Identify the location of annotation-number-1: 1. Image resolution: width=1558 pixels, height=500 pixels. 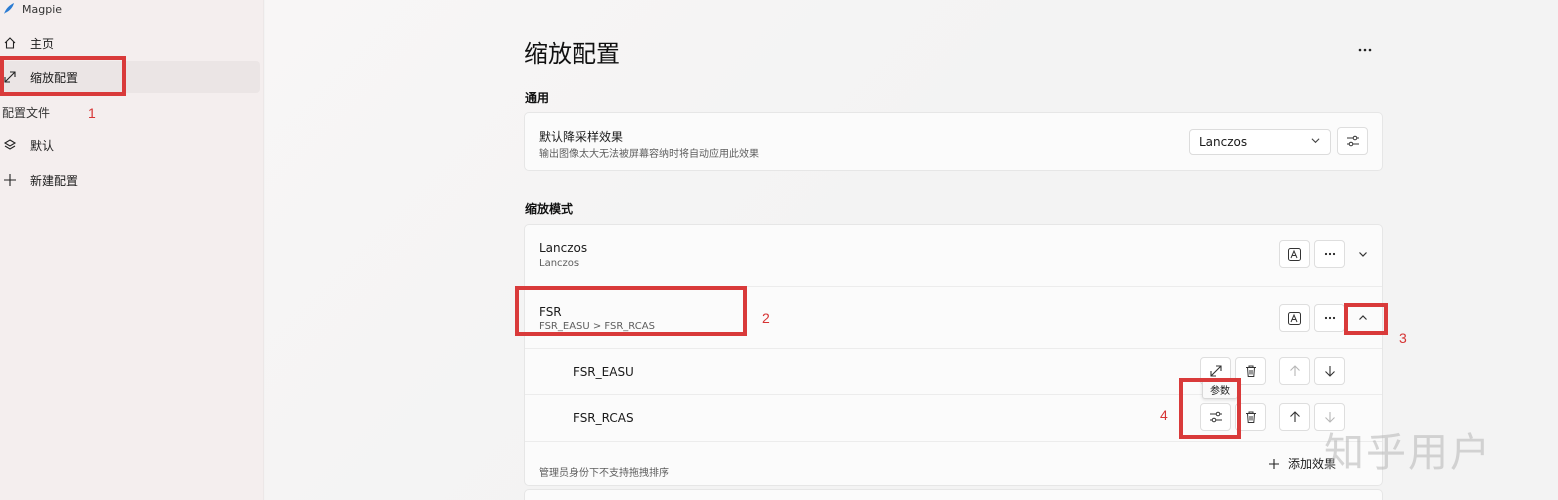
(92, 113).